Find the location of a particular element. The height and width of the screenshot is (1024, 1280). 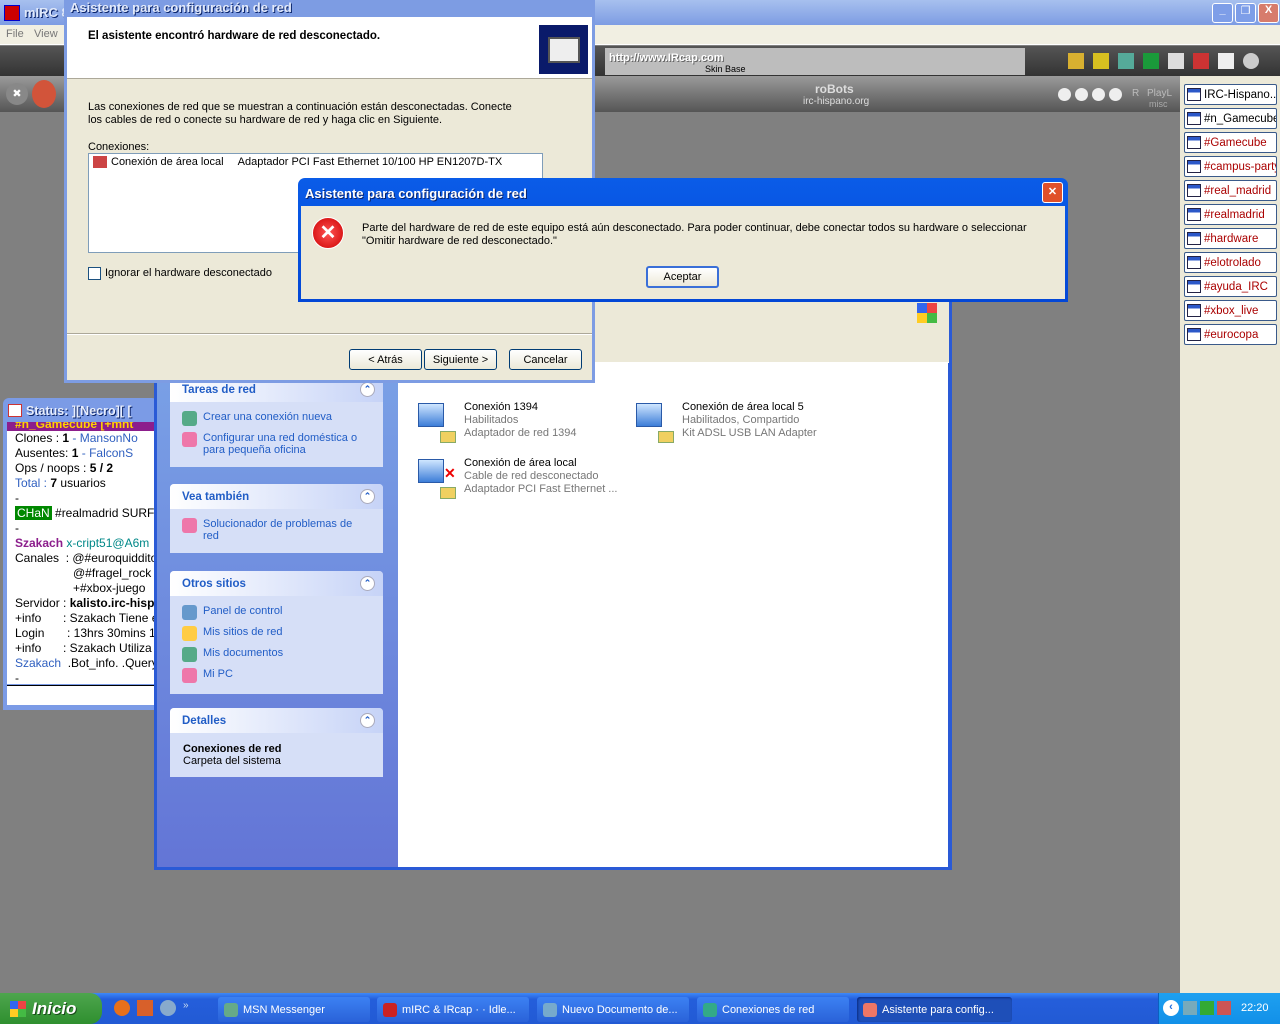

channel: +#xbox-juego is located at coordinates (109, 588).